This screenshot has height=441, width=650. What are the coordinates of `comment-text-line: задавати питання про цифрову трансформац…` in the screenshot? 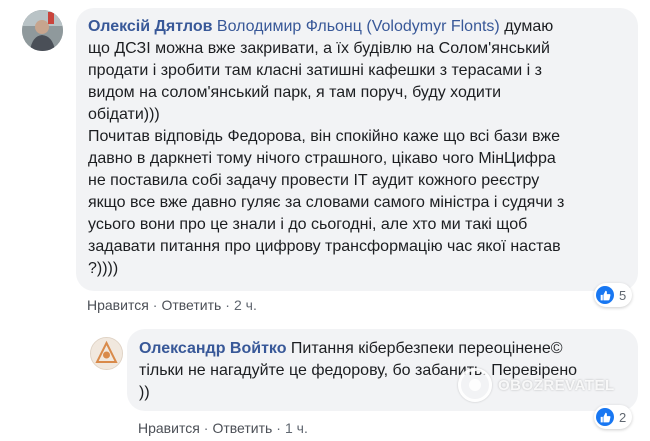 It's located at (324, 246).